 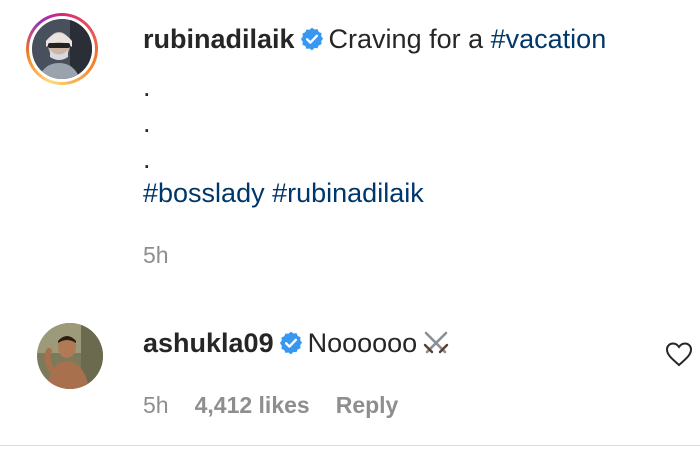 What do you see at coordinates (156, 255) in the screenshot?
I see `post-timestamp: 5h` at bounding box center [156, 255].